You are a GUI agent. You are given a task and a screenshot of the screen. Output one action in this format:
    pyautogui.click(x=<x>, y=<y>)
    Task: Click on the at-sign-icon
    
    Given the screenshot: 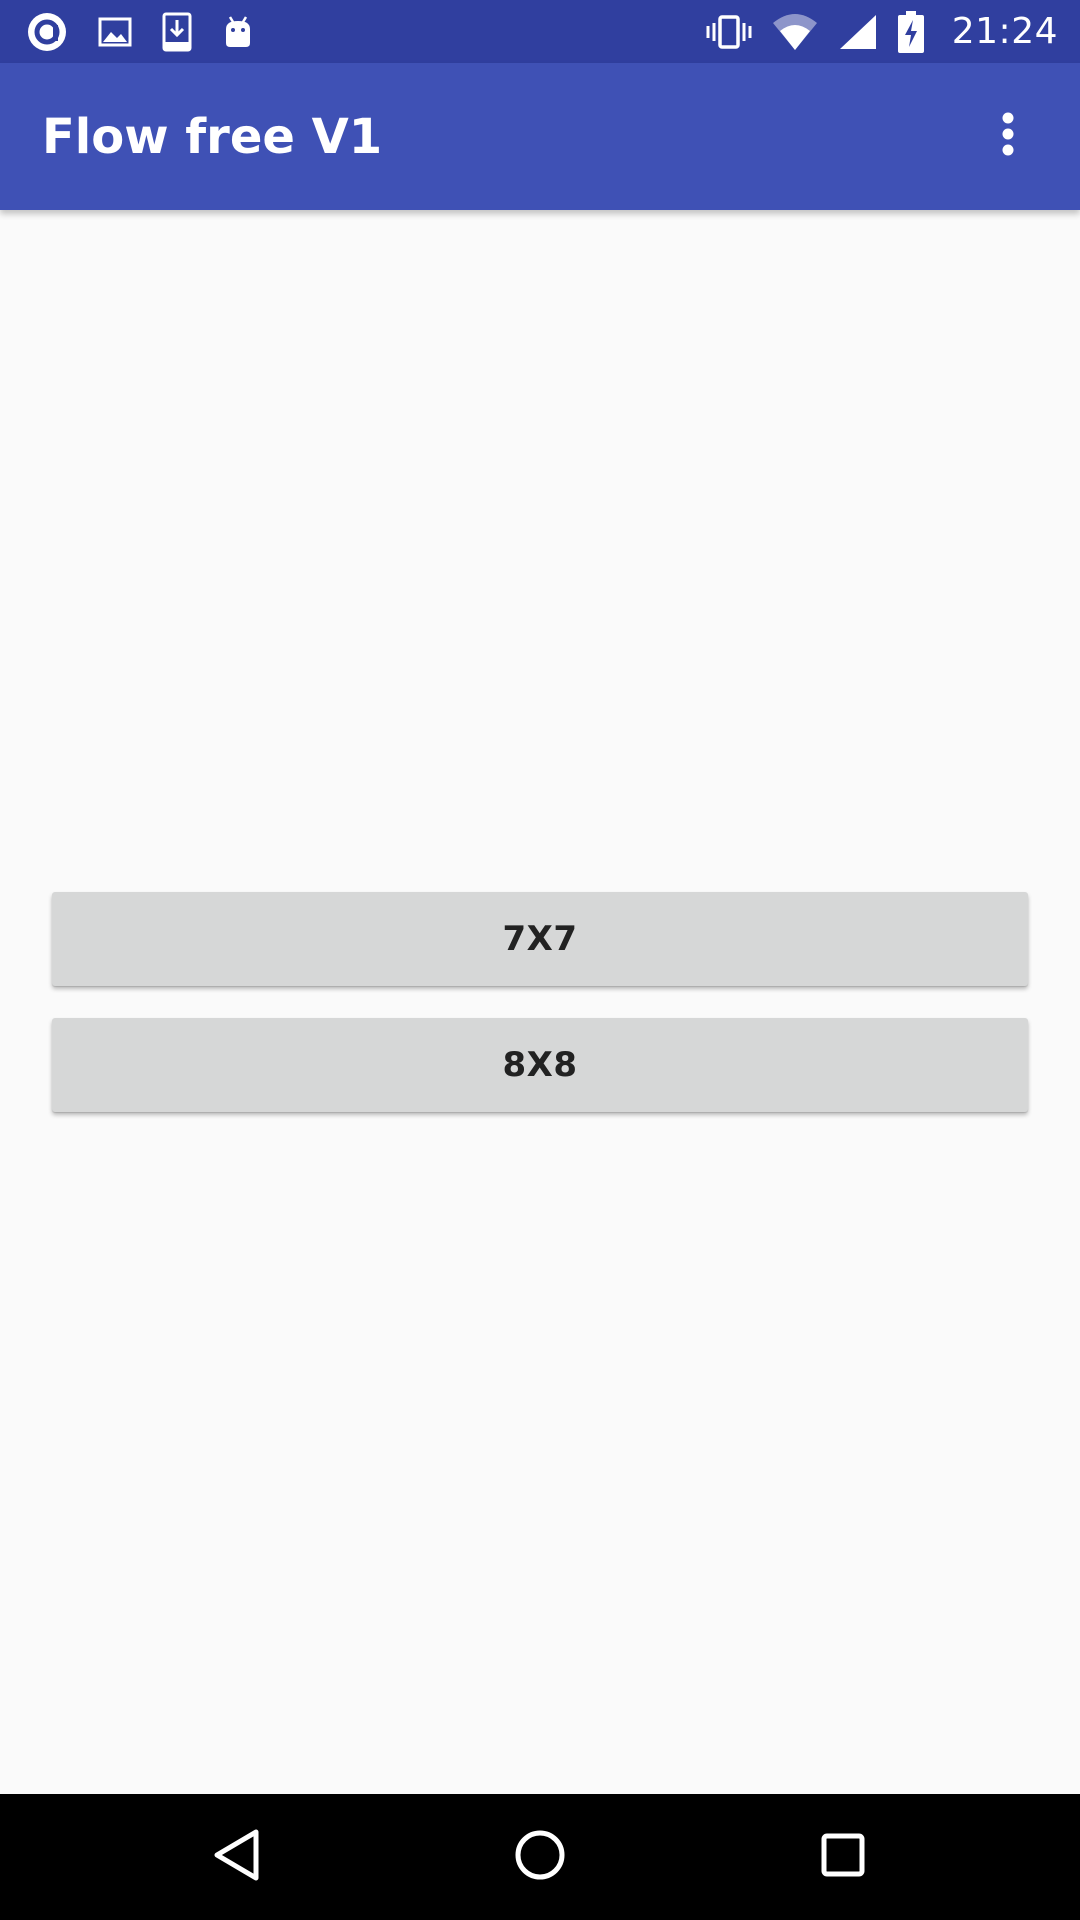 What is the action you would take?
    pyautogui.click(x=47, y=32)
    